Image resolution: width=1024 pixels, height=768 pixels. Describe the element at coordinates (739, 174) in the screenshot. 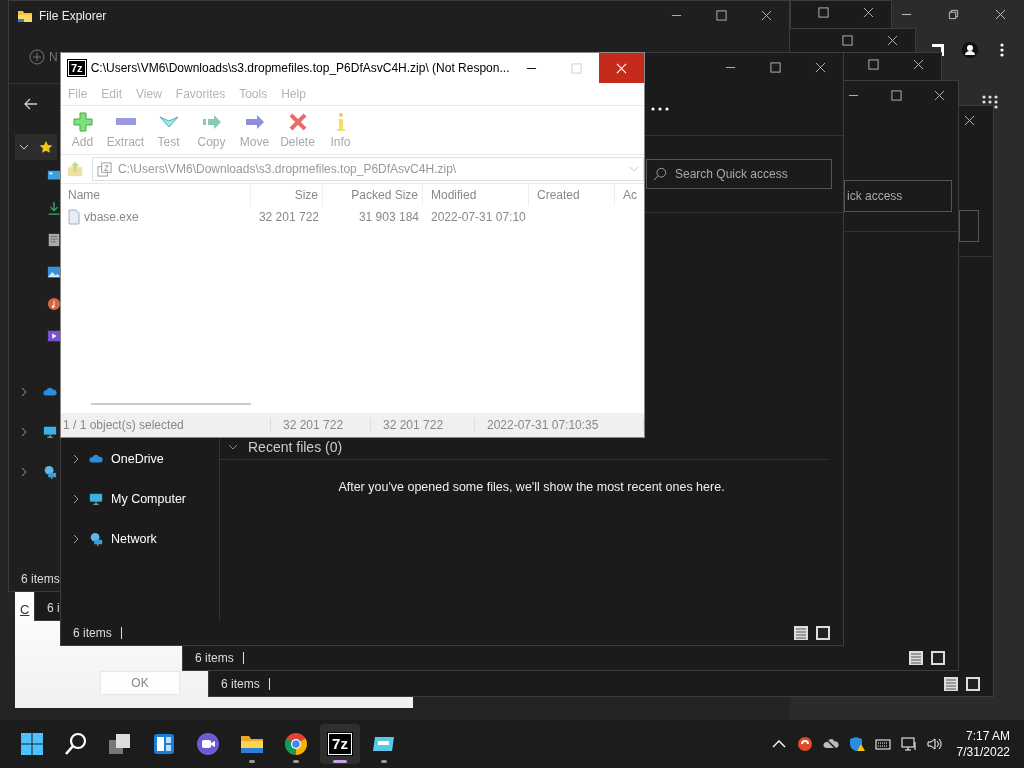

I see `search-field: Search Quick access` at that location.